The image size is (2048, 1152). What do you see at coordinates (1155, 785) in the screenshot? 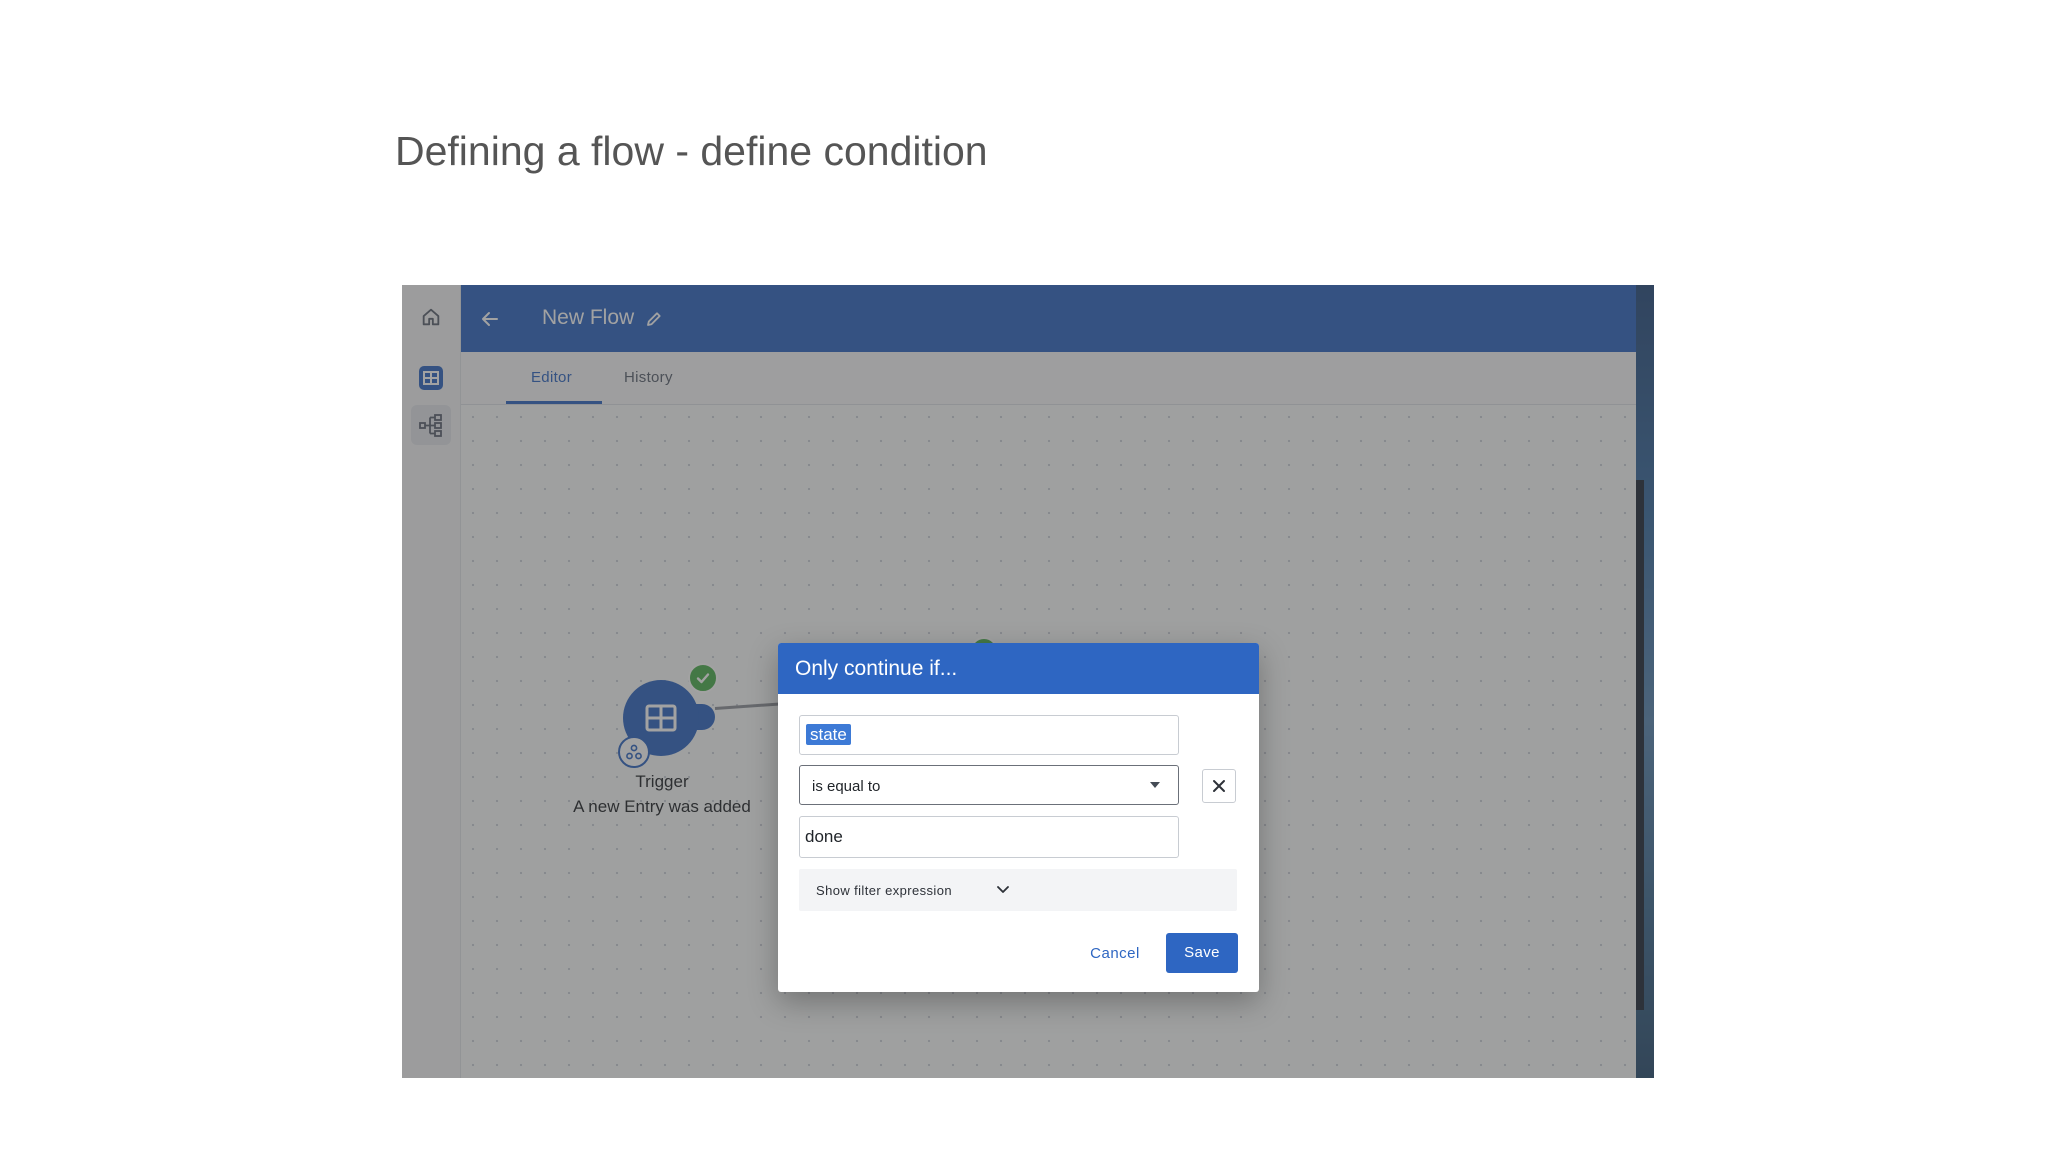
I see `caret-down-icon` at bounding box center [1155, 785].